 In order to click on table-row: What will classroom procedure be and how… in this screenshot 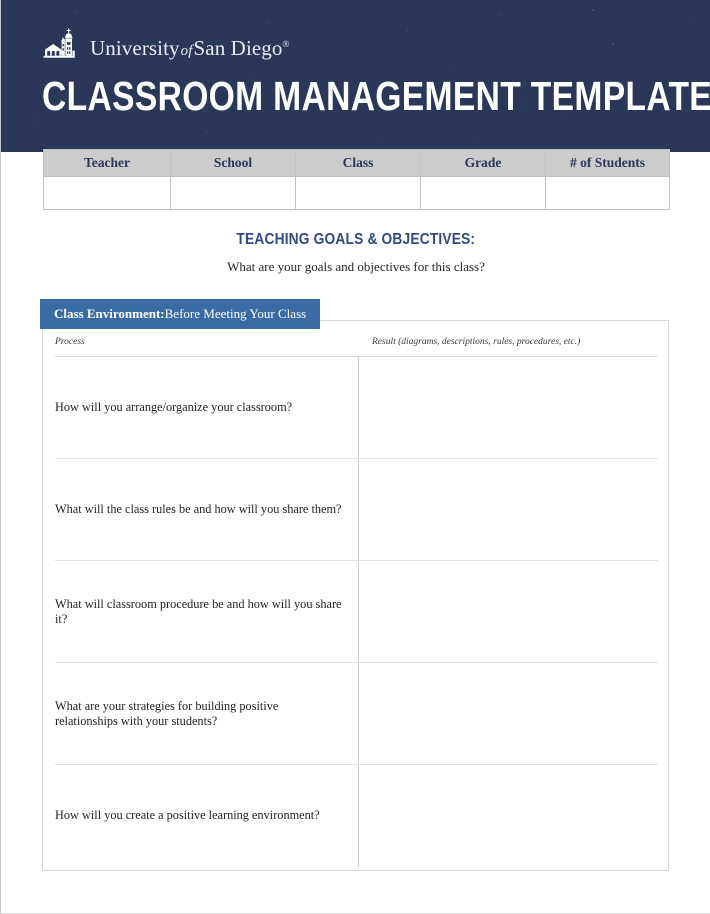, I will do `click(356, 611)`.